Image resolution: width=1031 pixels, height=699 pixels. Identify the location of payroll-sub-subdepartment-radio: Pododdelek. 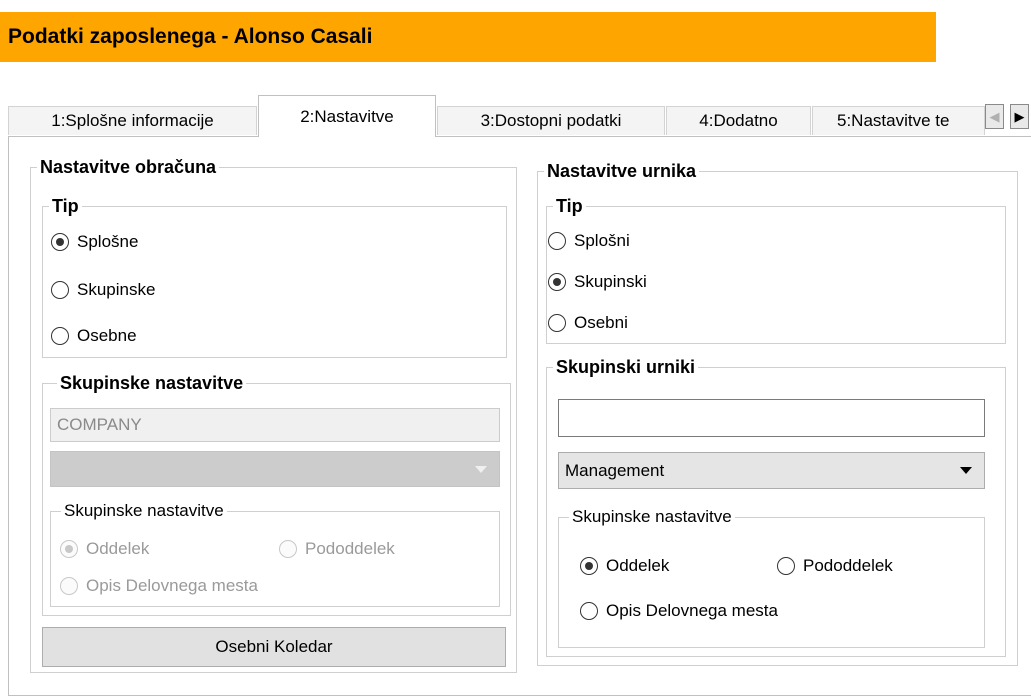
(337, 549).